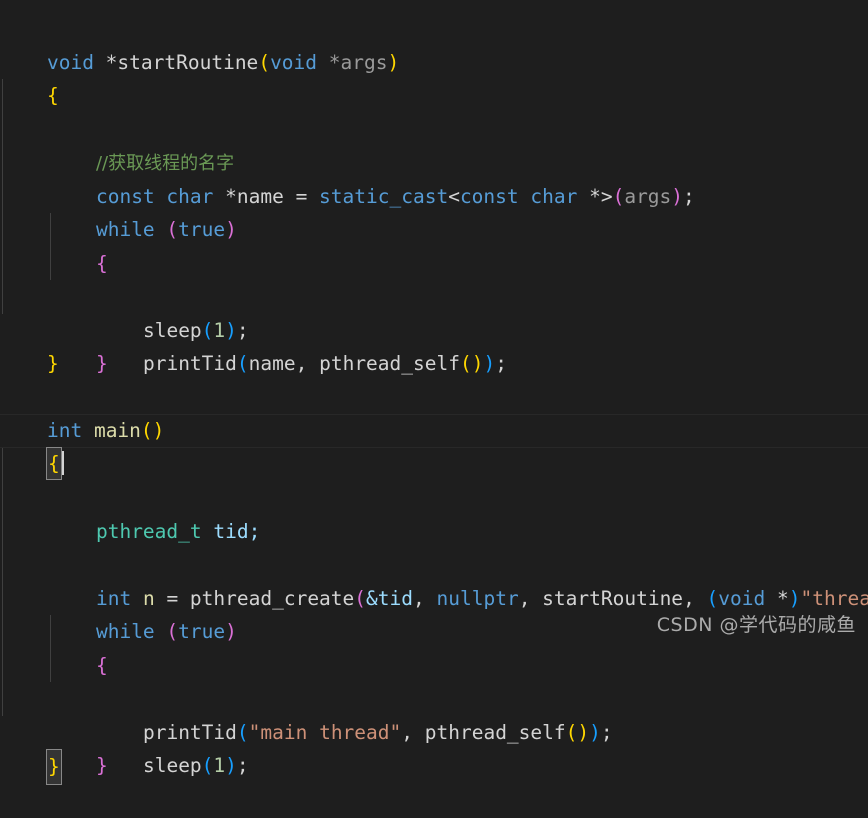  What do you see at coordinates (434, 163) in the screenshot?
I see `code-line-5: while (true)` at bounding box center [434, 163].